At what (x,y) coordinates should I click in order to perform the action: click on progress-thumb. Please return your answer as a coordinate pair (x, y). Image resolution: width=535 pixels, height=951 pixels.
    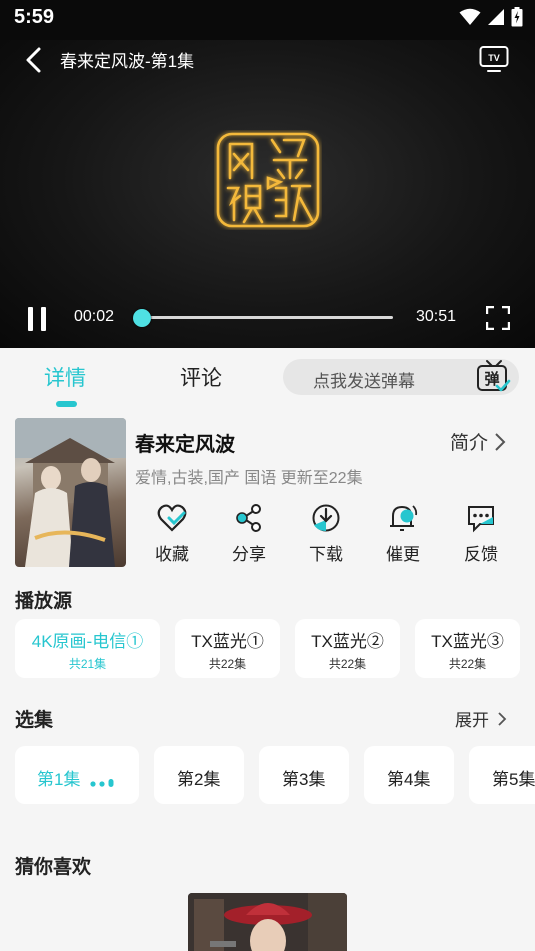
    Looking at the image, I should click on (142, 318).